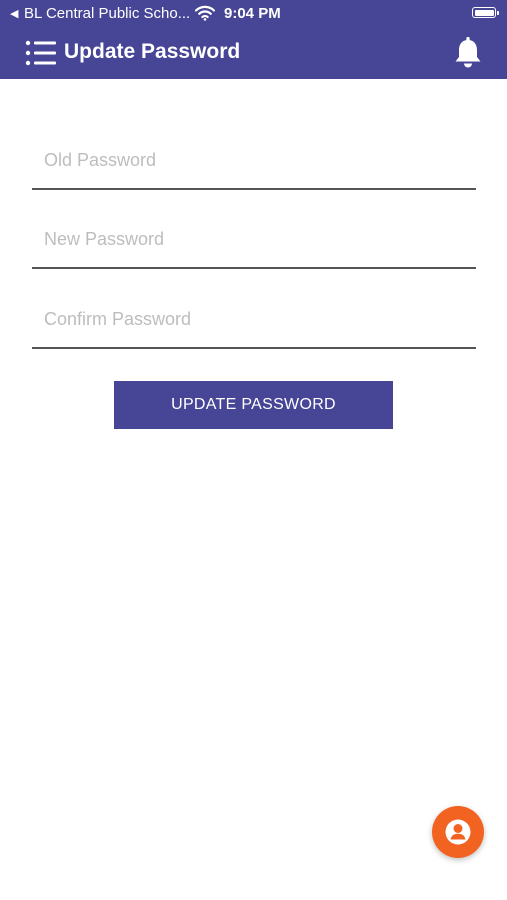 This screenshot has height=900, width=507. I want to click on new-password-underline, so click(254, 268).